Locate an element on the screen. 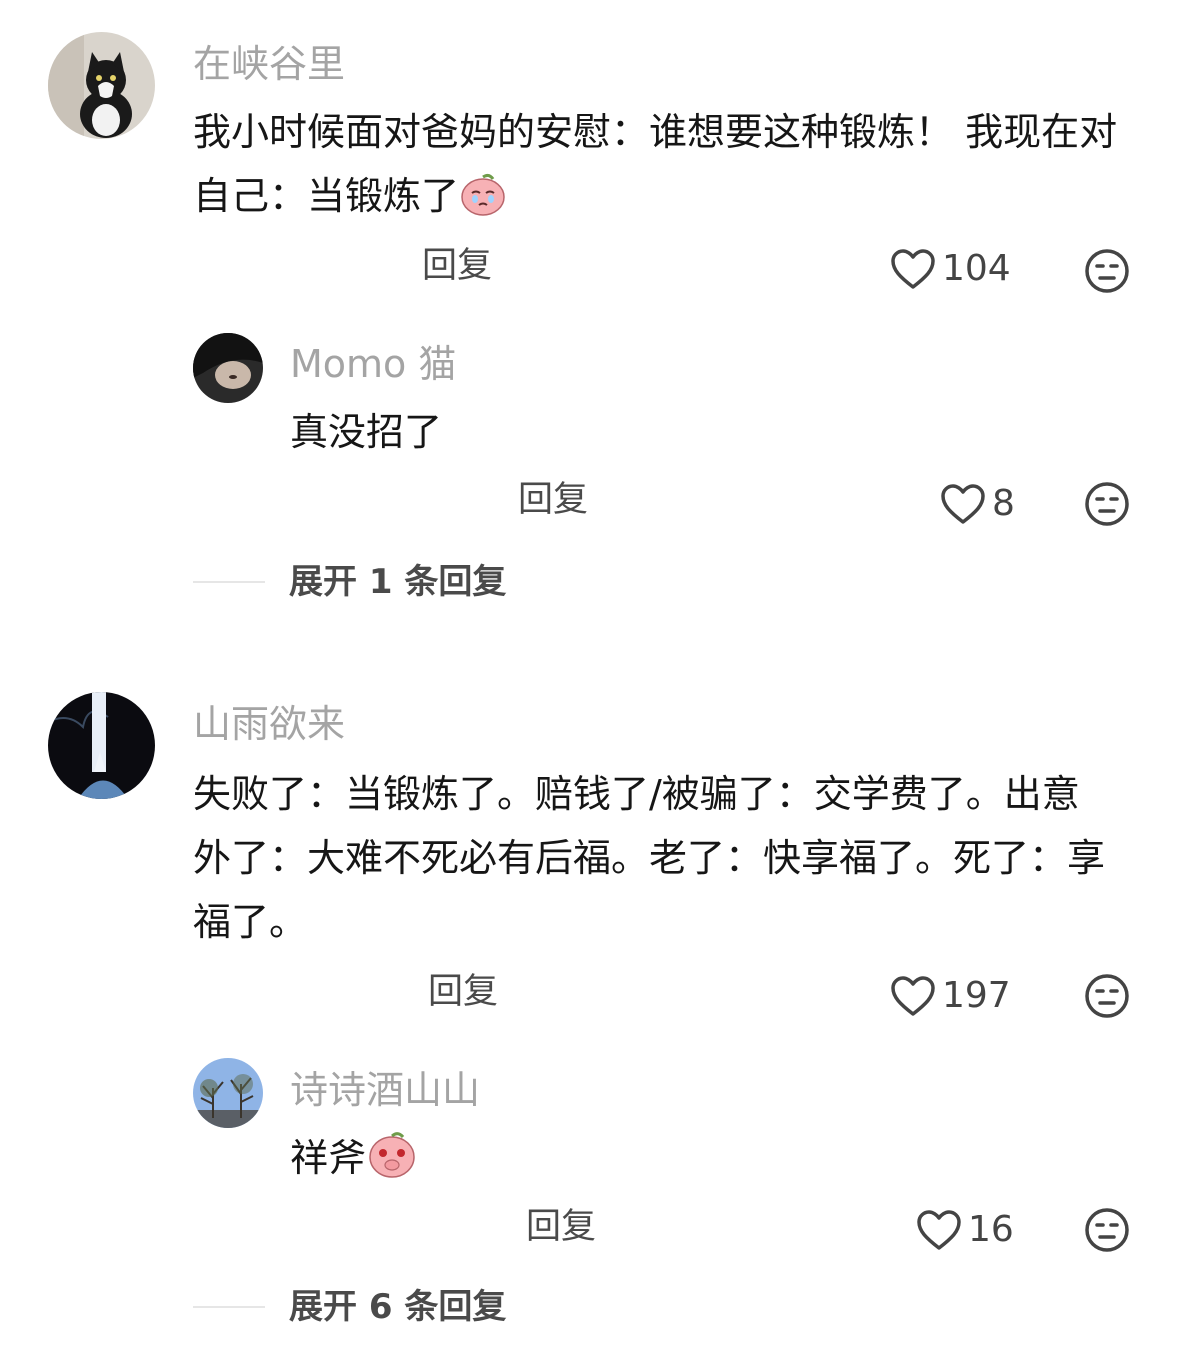 This screenshot has width=1178, height=1357. reply-username: 诗诗酒山山 is located at coordinates (385, 1090).